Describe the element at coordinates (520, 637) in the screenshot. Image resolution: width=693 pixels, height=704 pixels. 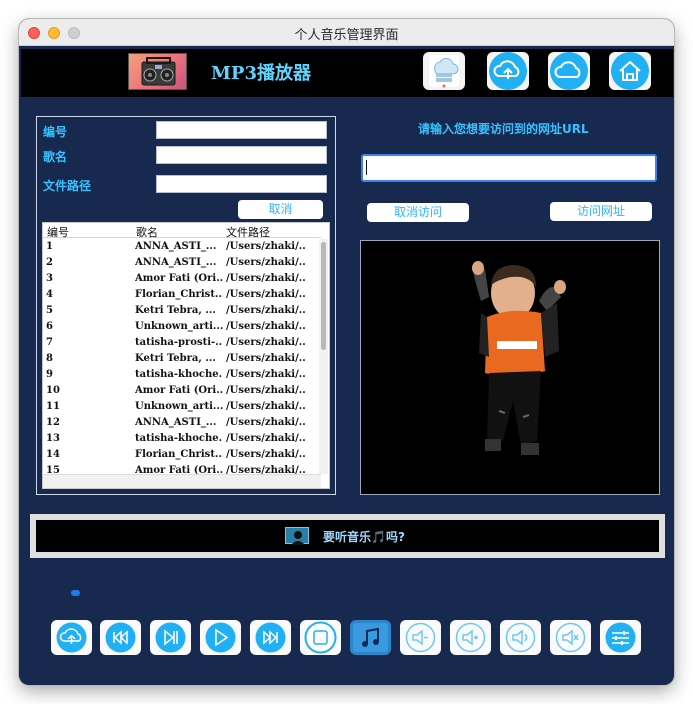
I see `volume-up-button` at that location.